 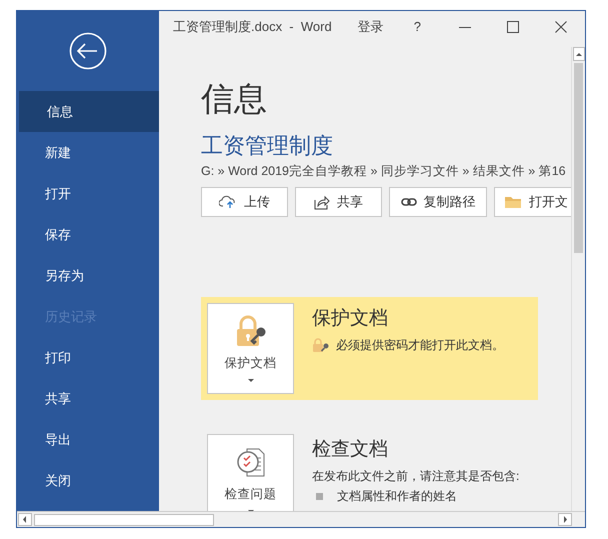 What do you see at coordinates (322, 202) in the screenshot?
I see `share-icon` at bounding box center [322, 202].